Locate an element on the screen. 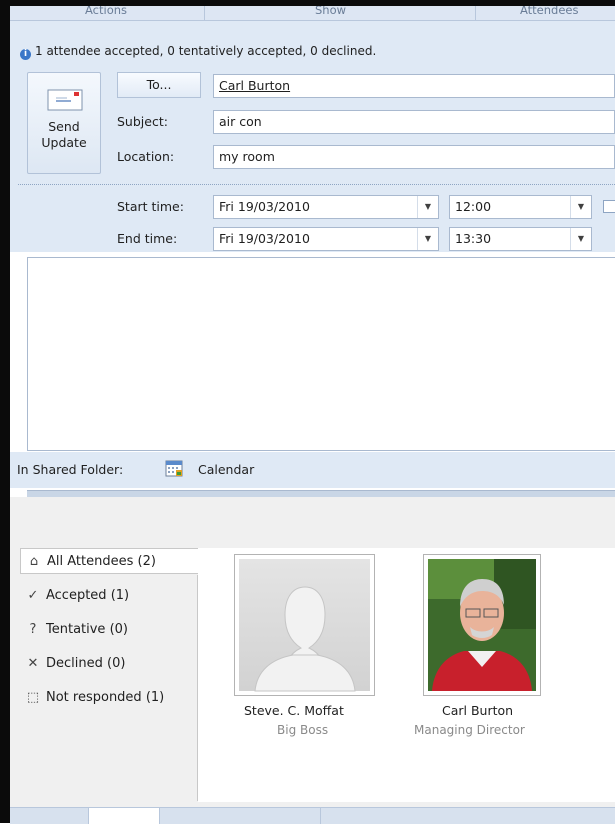 This screenshot has height=824, width=615. question-icon: ? is located at coordinates (33, 629).